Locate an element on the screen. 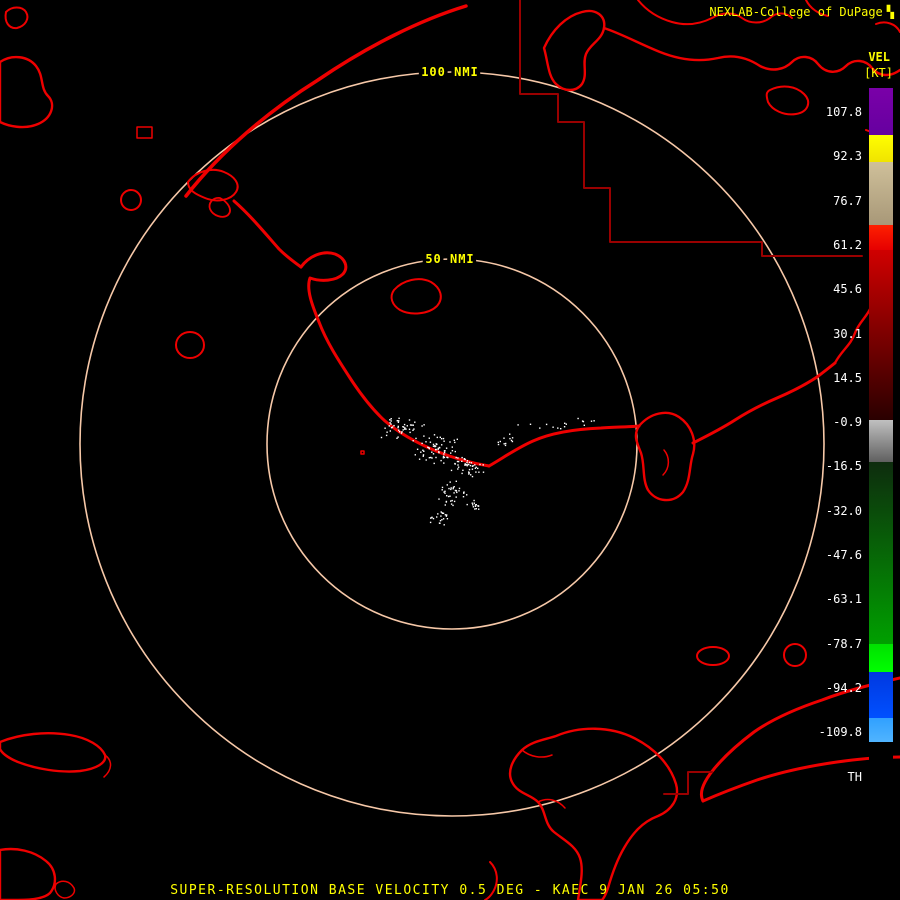 The width and height of the screenshot is (900, 900). station-title: NEXLAB-College of DuPage ▚ is located at coordinates (801, 12).